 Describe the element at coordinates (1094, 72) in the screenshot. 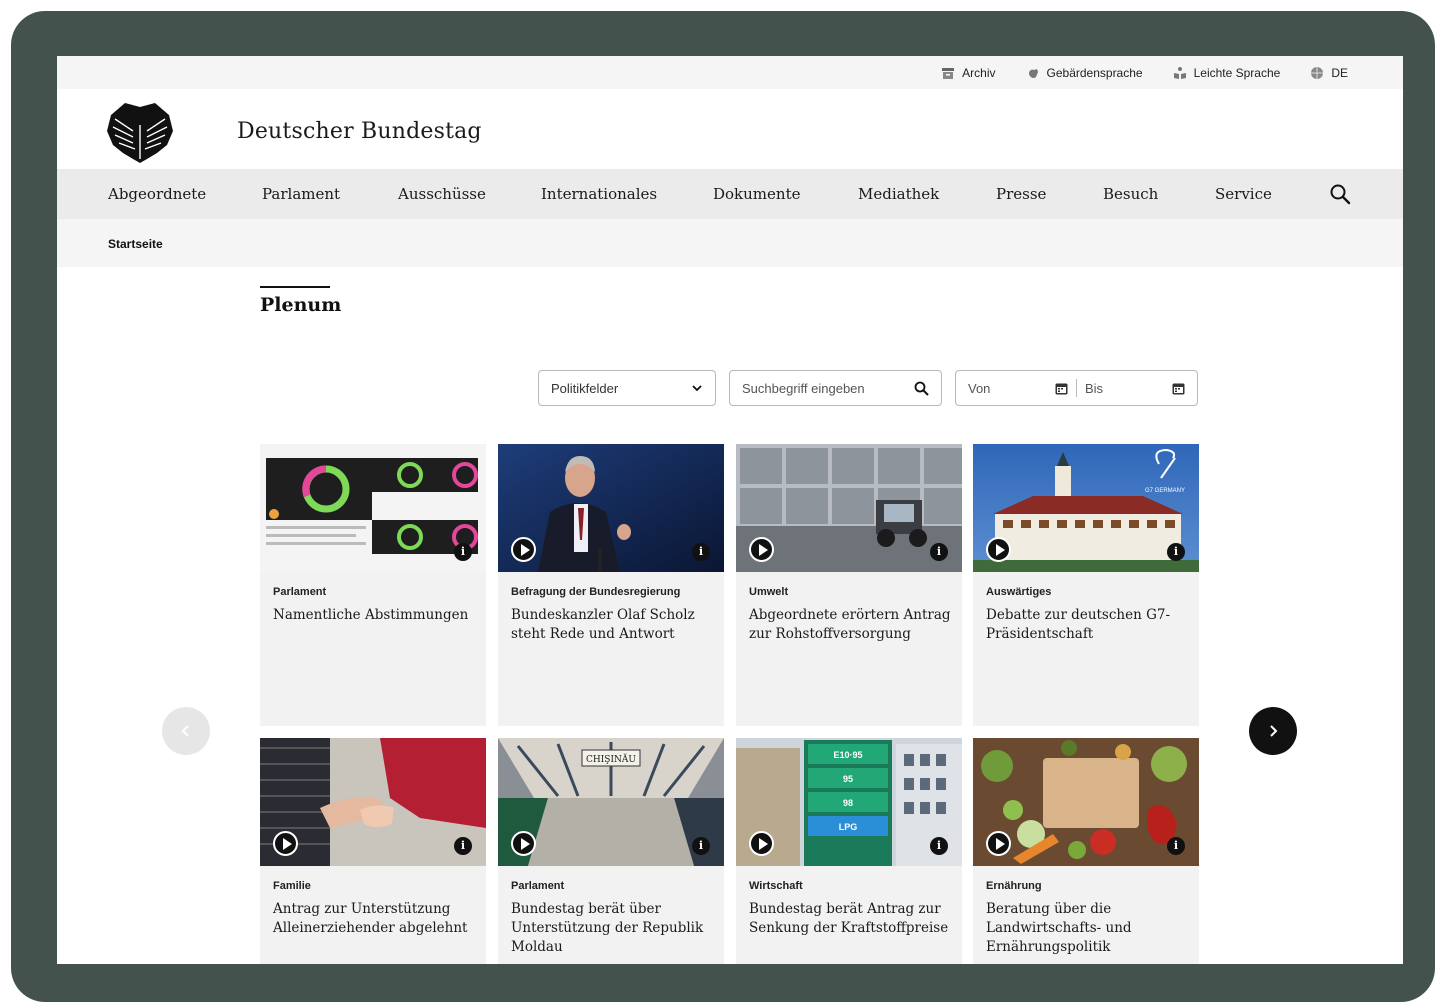

I see `sign-language-label: Gebärdensprache` at that location.